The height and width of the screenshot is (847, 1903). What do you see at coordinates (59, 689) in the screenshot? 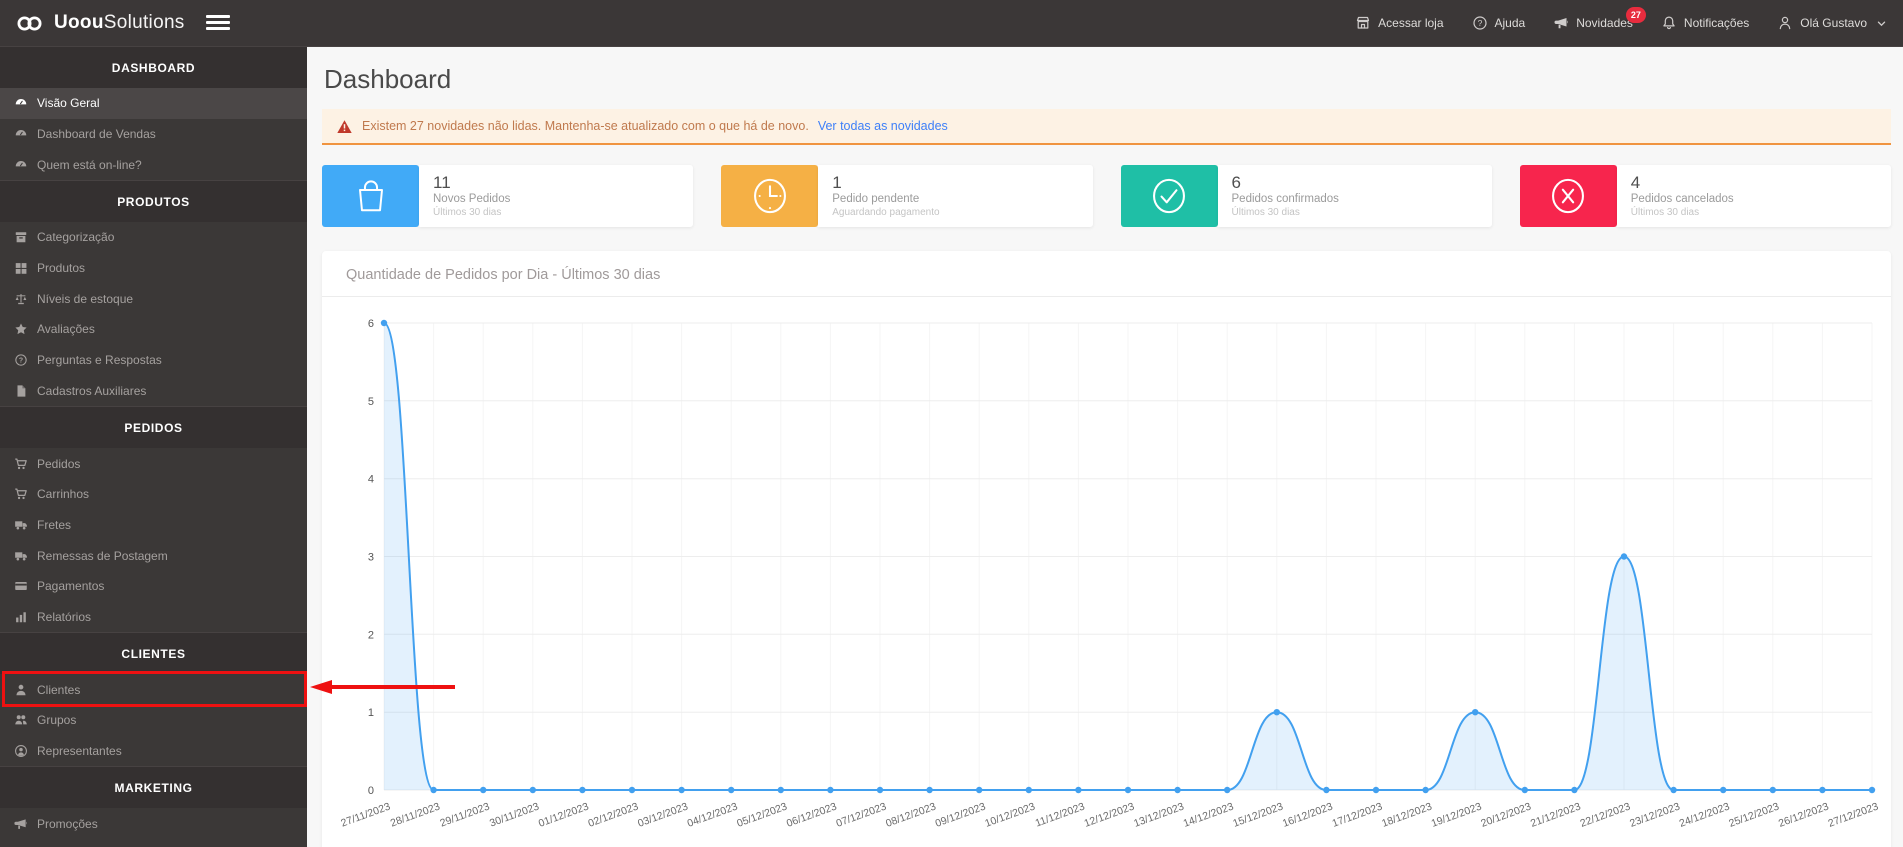
I see `sidebar-item-label: Clientes` at bounding box center [59, 689].